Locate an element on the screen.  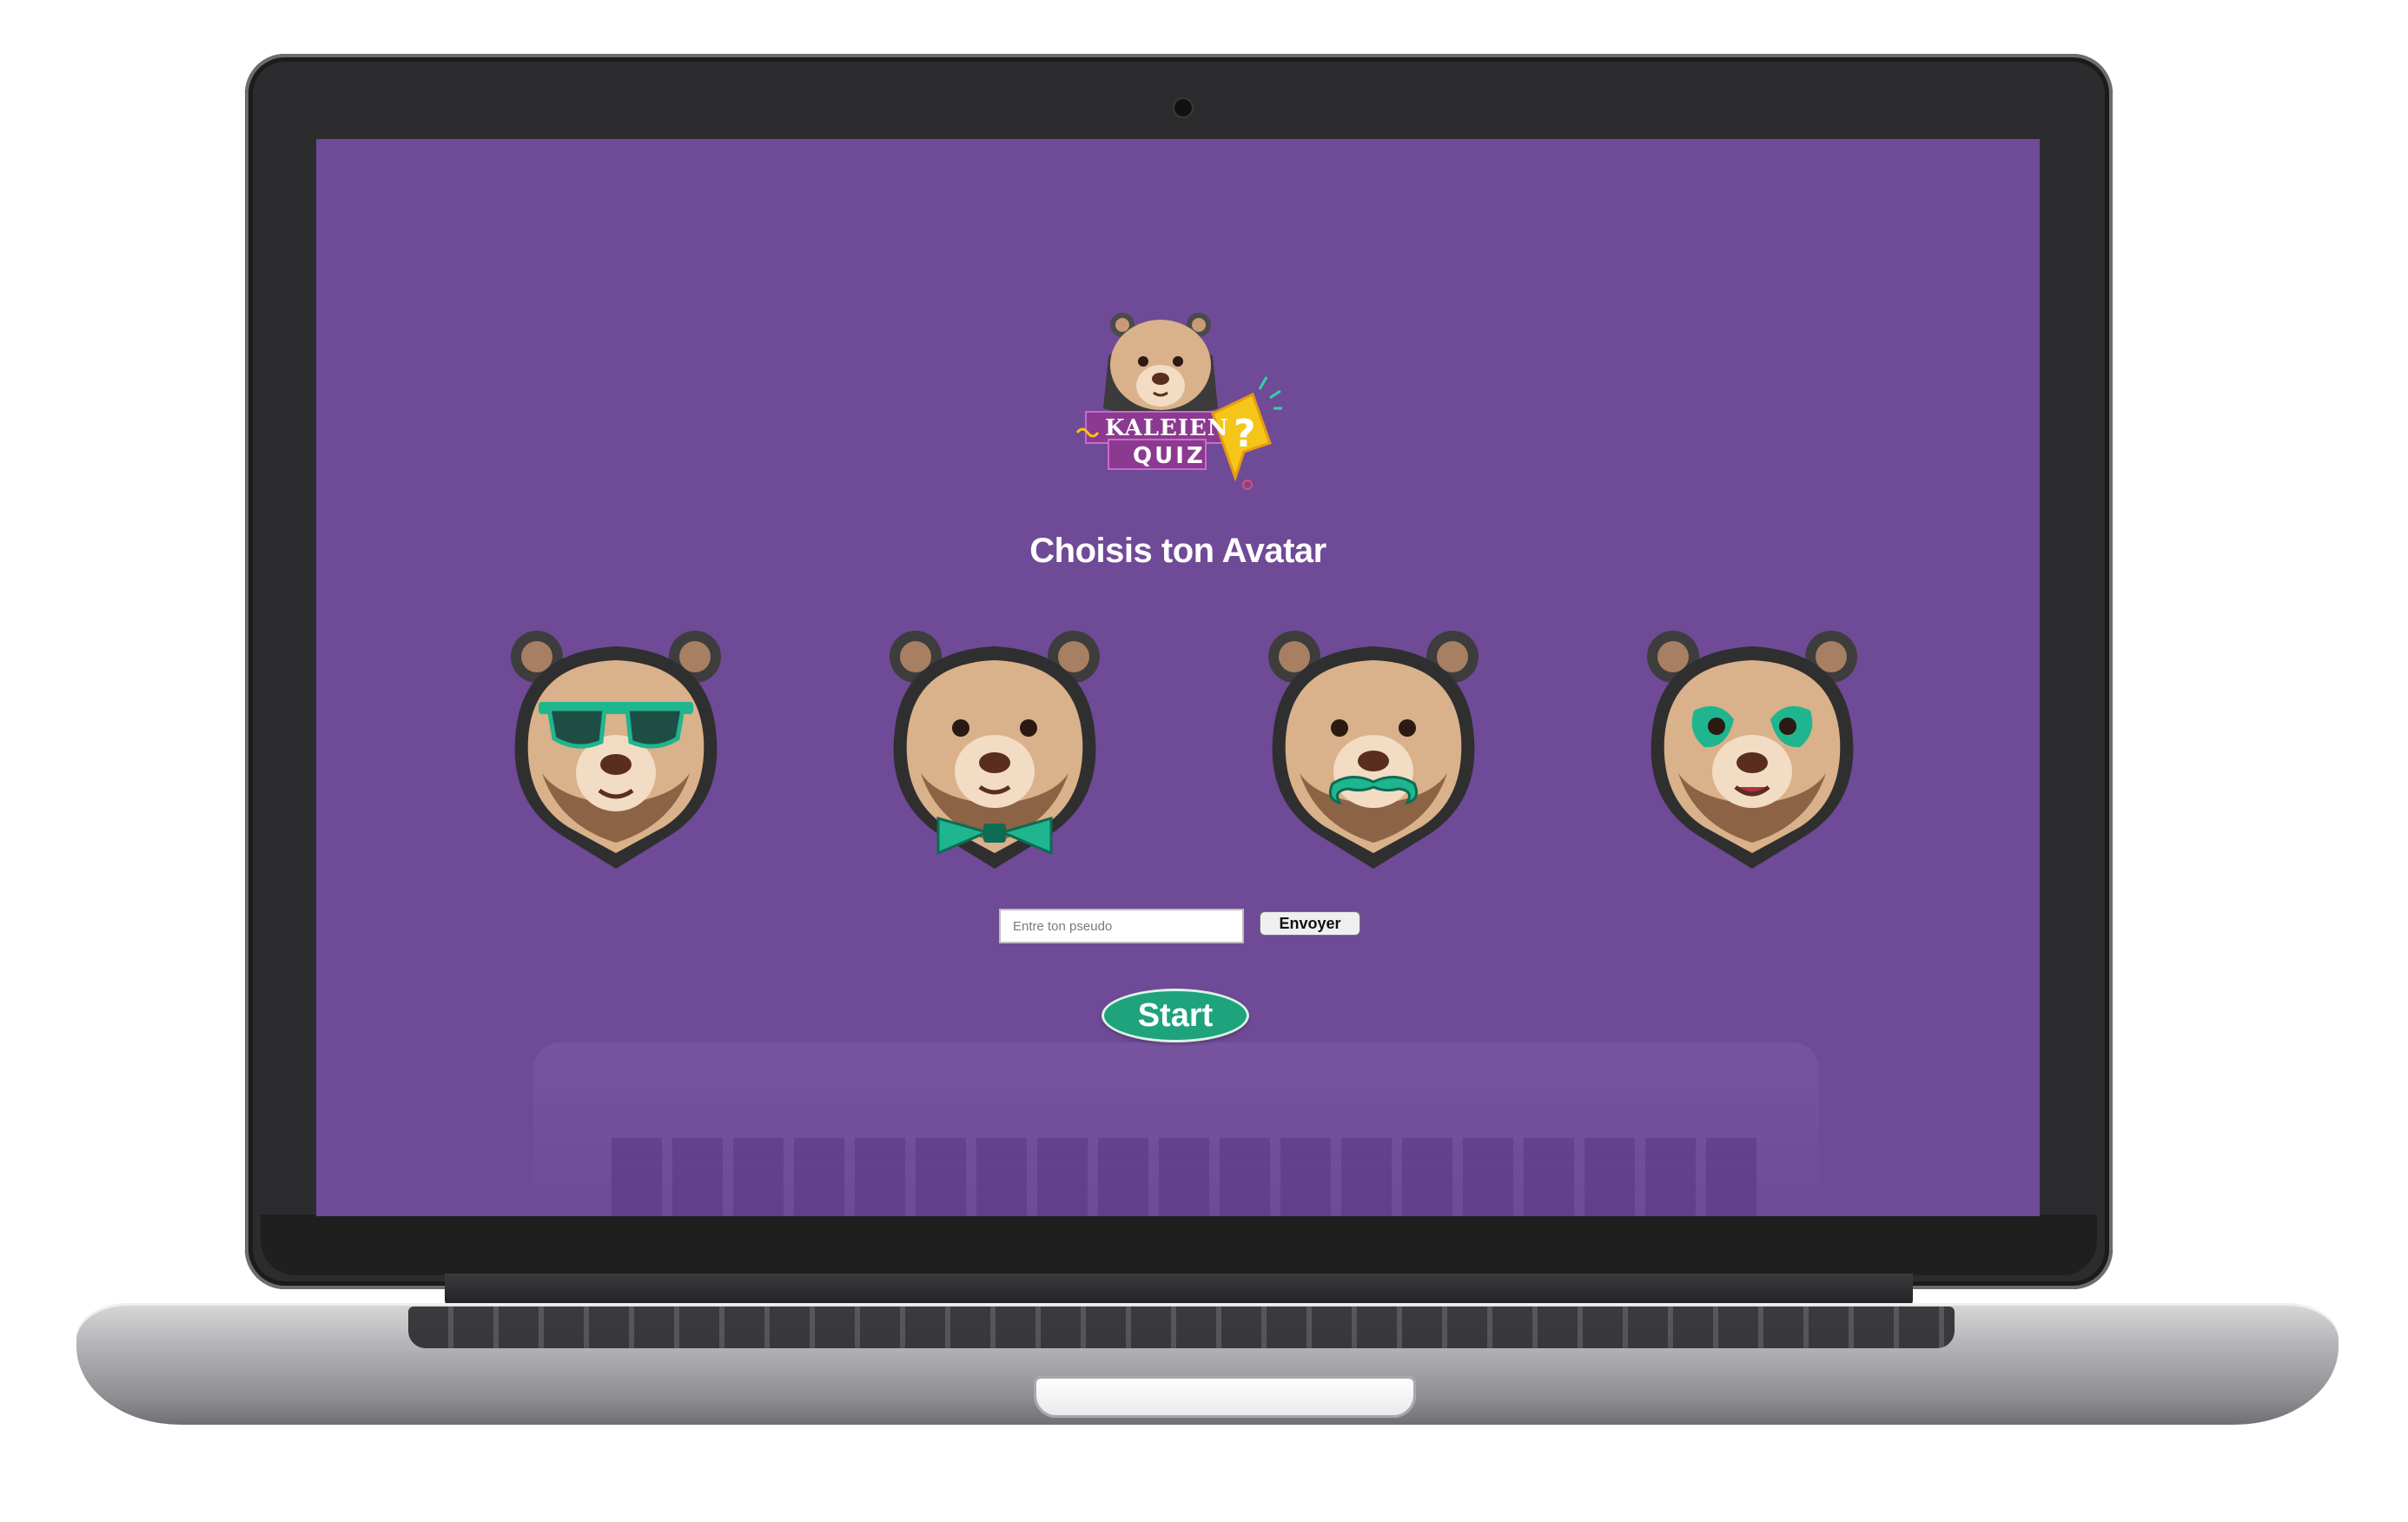
bear-sunglasses-icon is located at coordinates (616, 750).